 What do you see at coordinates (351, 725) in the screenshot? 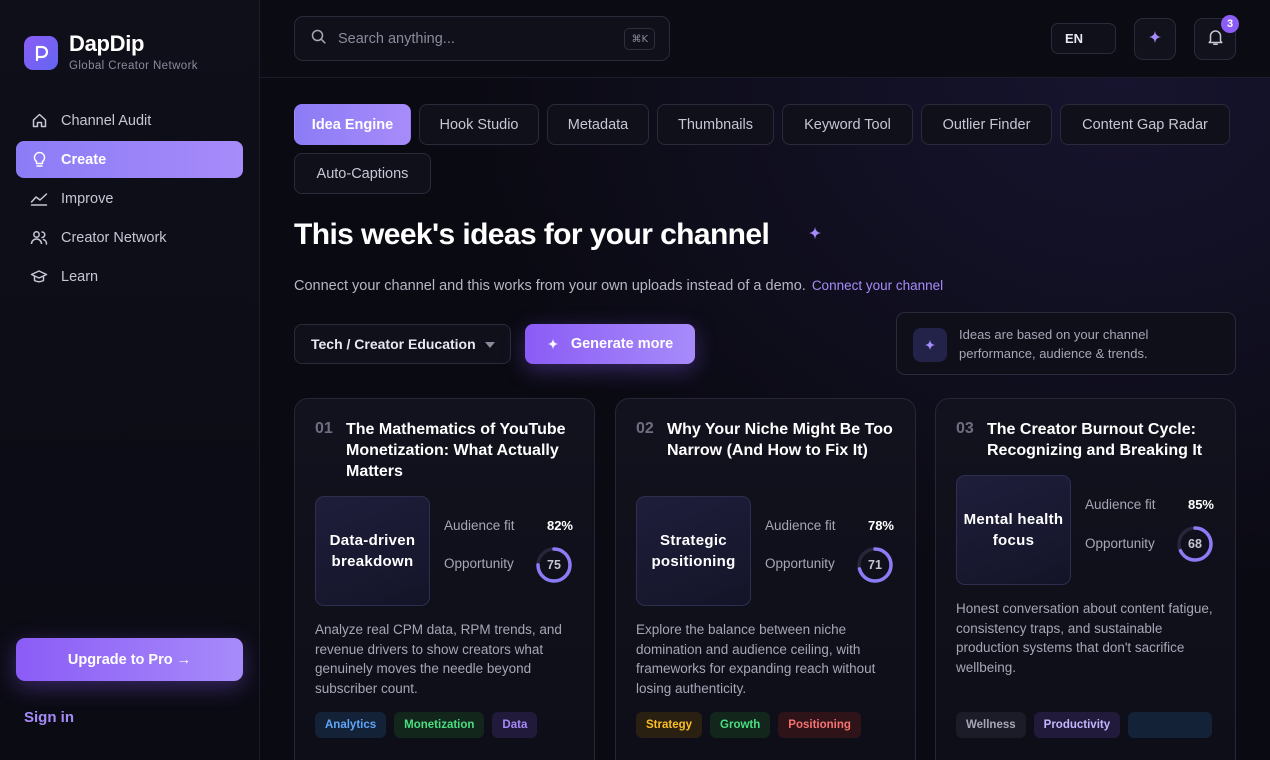
I see `tag: Analytics` at bounding box center [351, 725].